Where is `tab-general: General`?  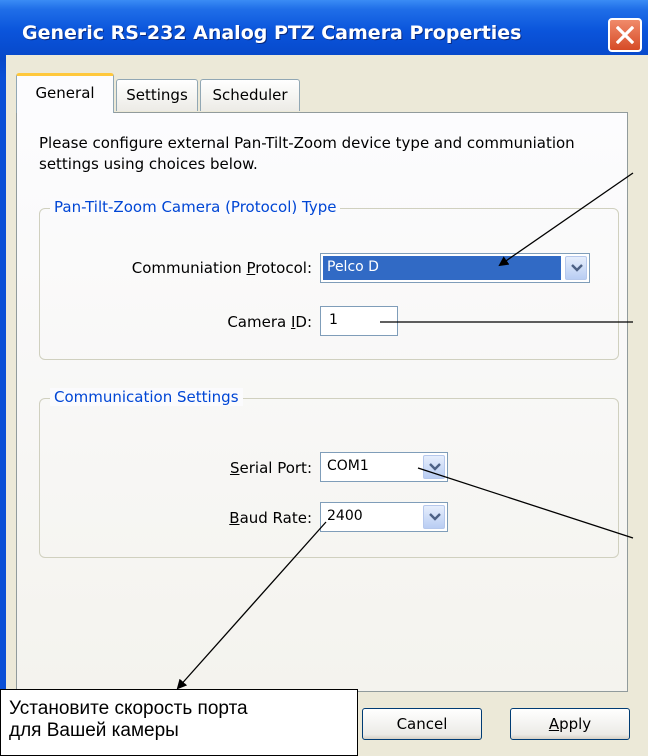 tab-general: General is located at coordinates (65, 93).